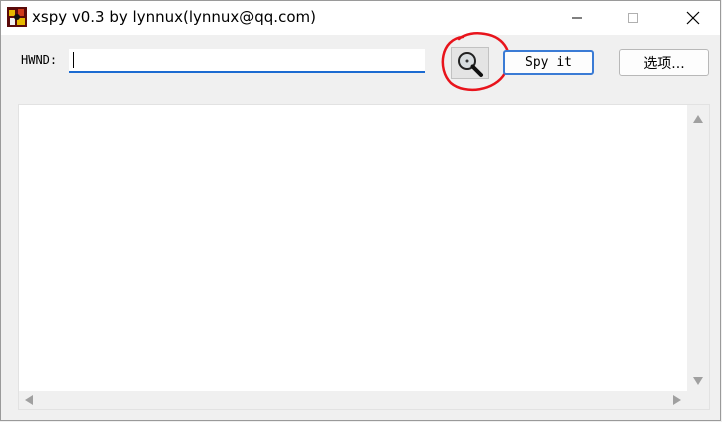 The image size is (722, 422). I want to click on scroll-up-arrow-icon, so click(698, 119).